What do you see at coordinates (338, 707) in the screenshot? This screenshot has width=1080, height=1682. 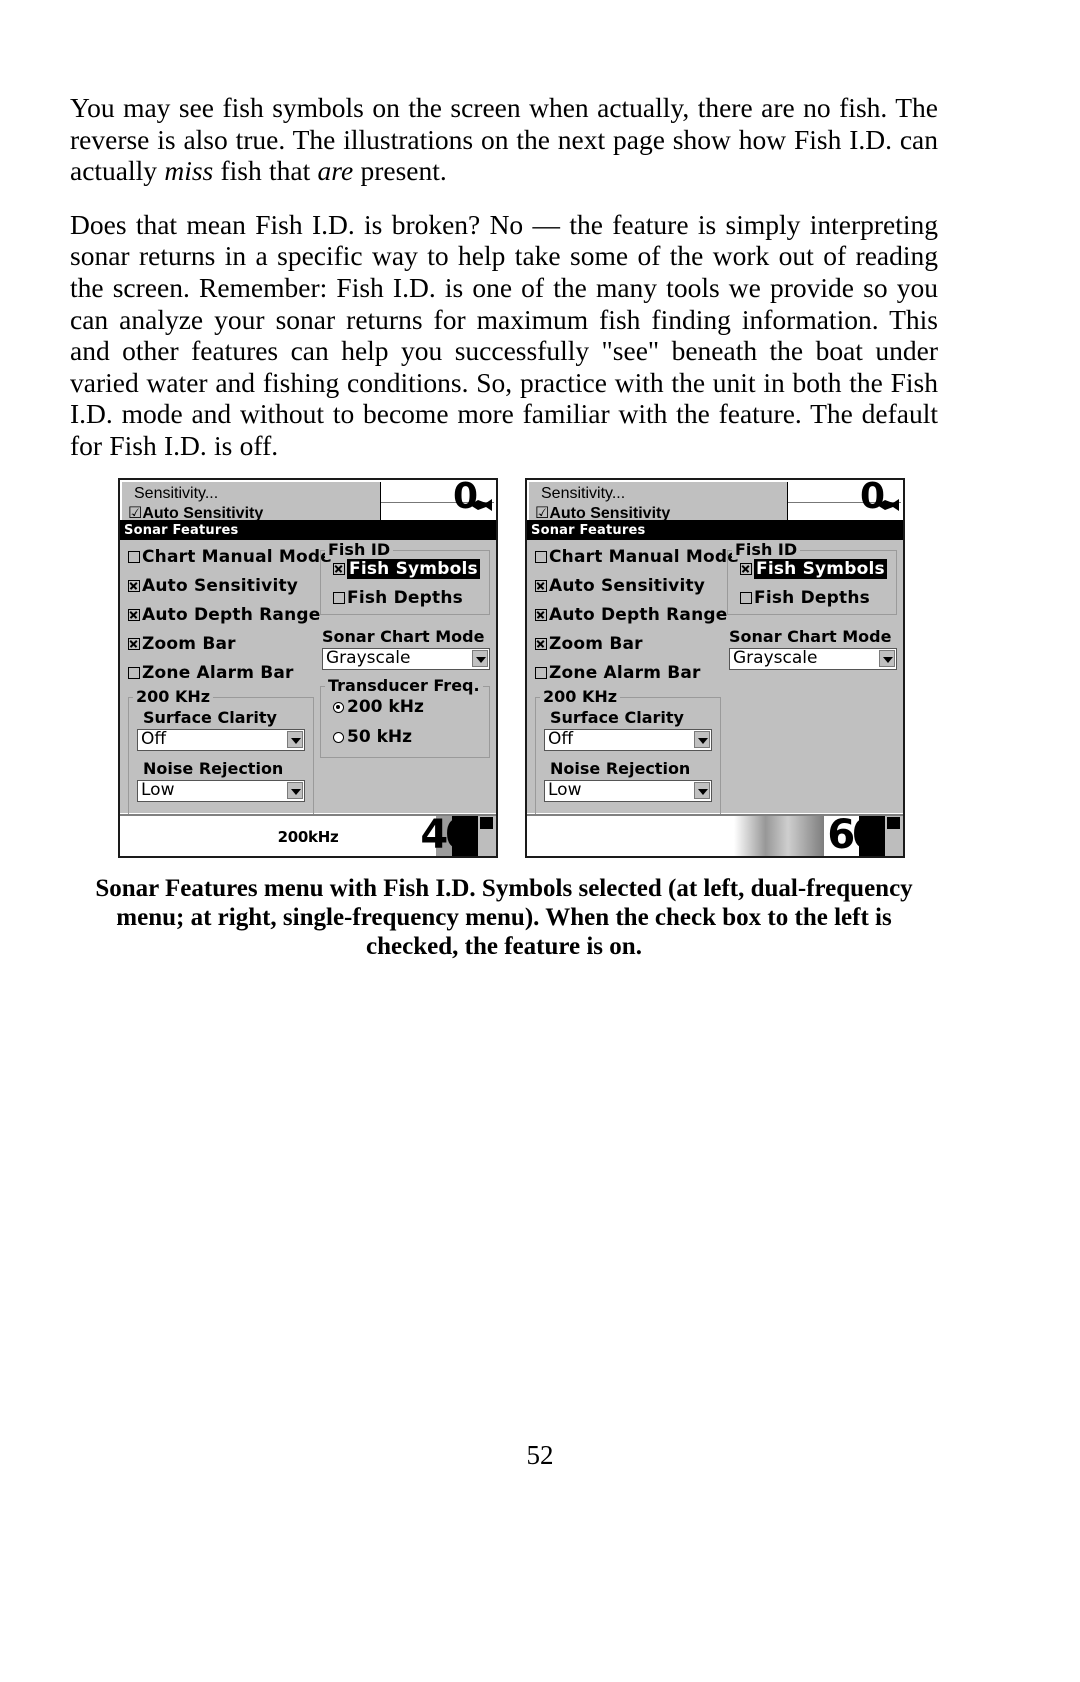 I see `radio-200-khz-icon` at bounding box center [338, 707].